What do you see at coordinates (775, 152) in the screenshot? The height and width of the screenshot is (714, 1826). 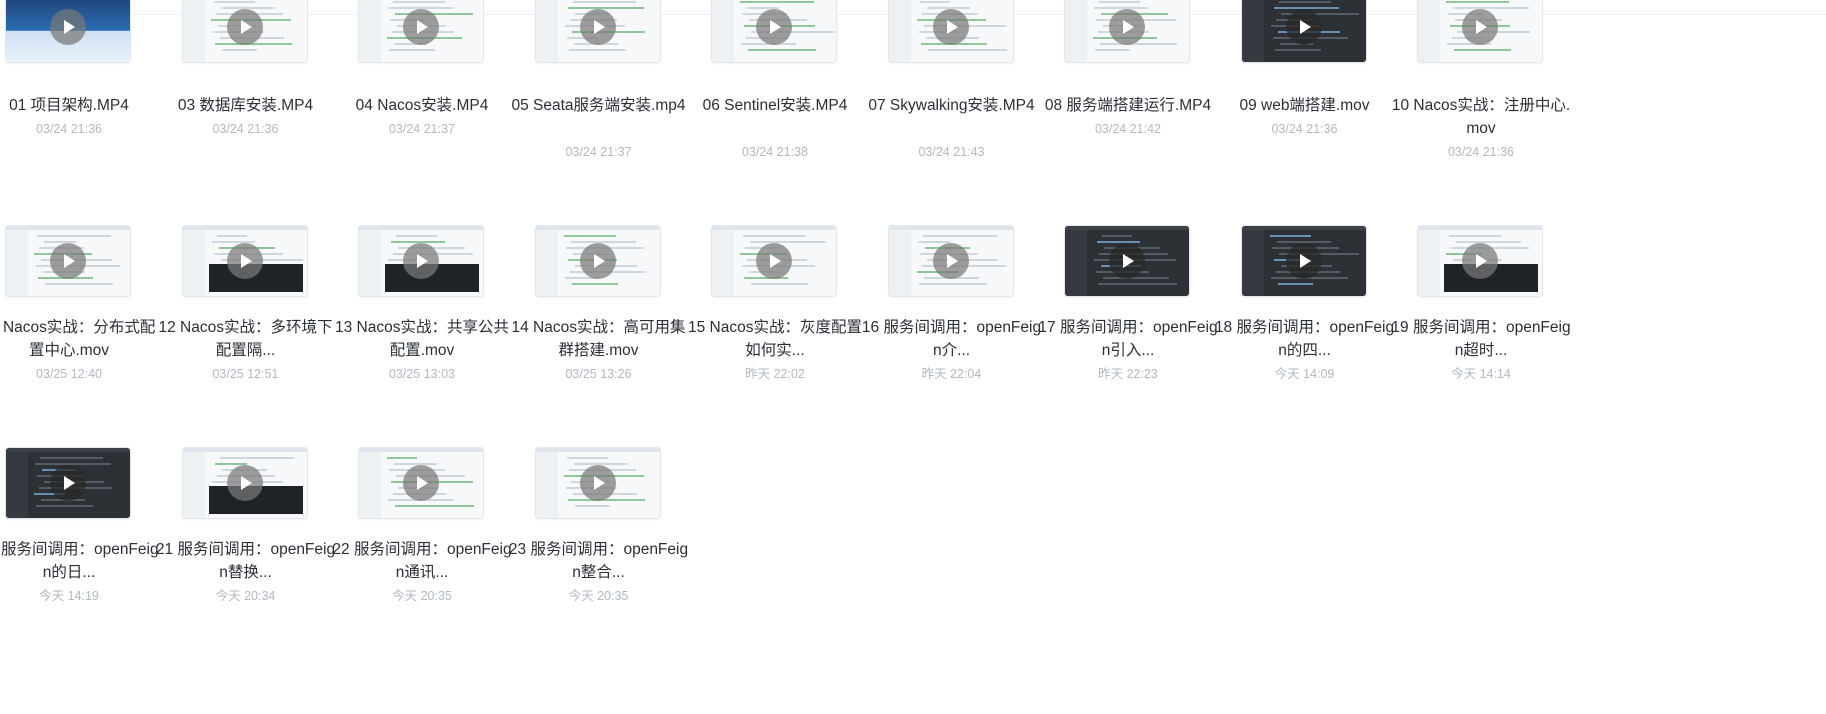 I see `file-modified-date: 03/24 21:38` at bounding box center [775, 152].